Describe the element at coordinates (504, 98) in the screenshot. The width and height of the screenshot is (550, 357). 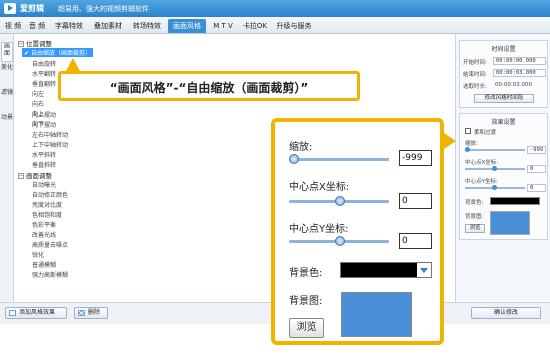
I see `modify-time-button: 修改风格时间段` at that location.